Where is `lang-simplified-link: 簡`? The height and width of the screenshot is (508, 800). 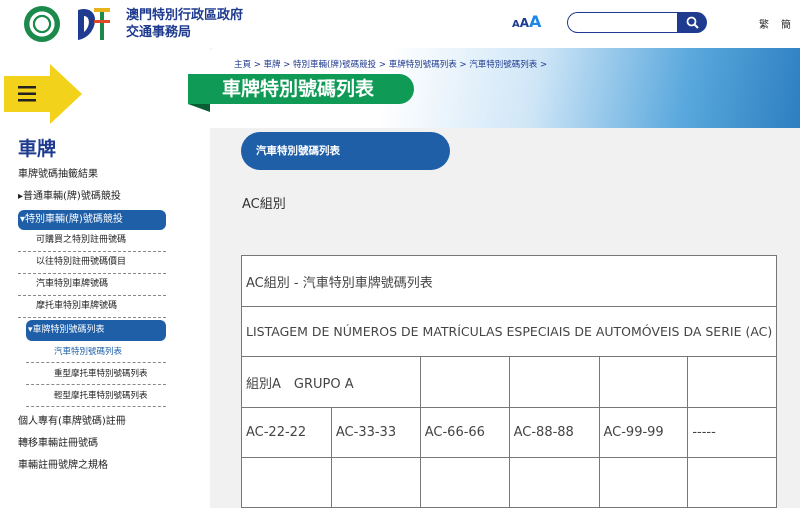 lang-simplified-link: 簡 is located at coordinates (786, 23).